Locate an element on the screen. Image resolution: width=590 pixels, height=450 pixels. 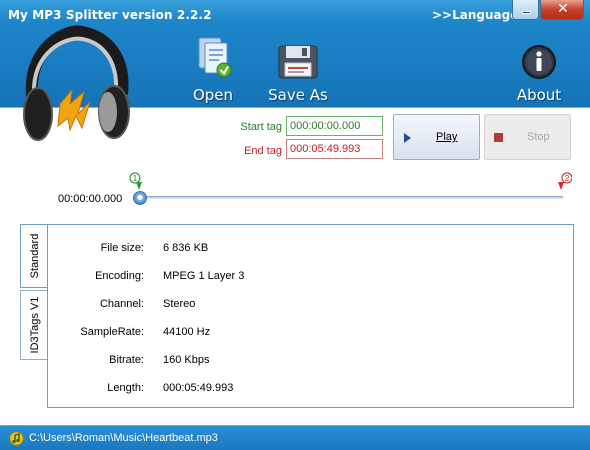
open-label: Open is located at coordinates (213, 95).